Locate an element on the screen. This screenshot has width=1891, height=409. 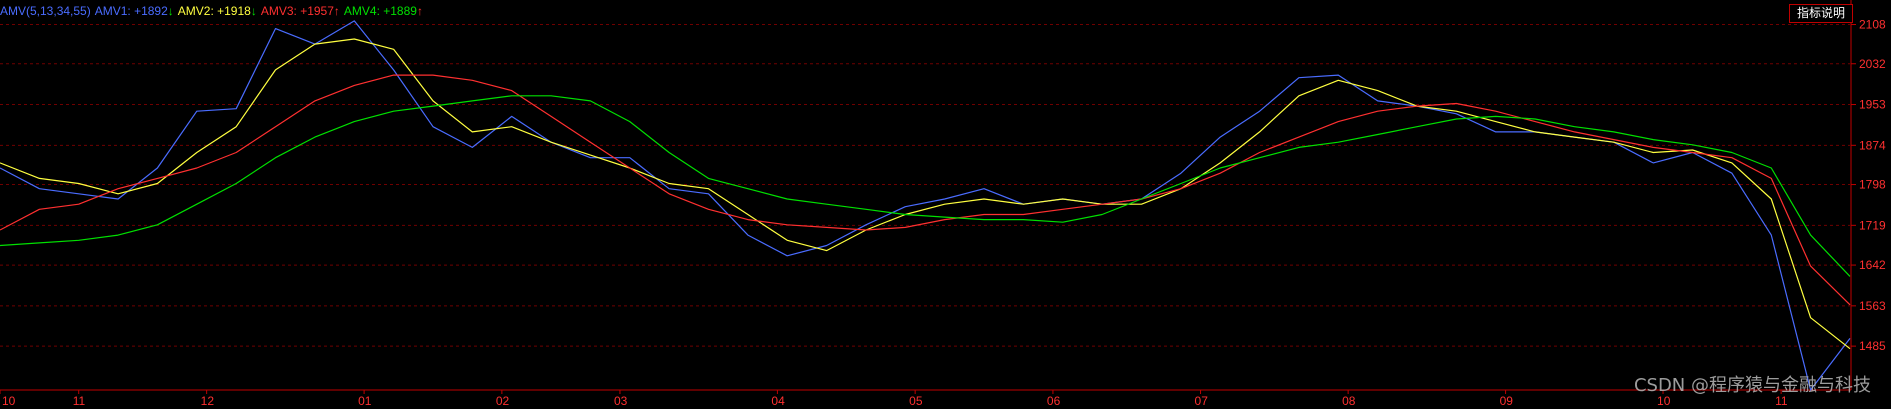
y-axis-ticks: 2108 2032 1953 1874 1798 1719 1642 1563 1485 is located at coordinates (1868, 185).